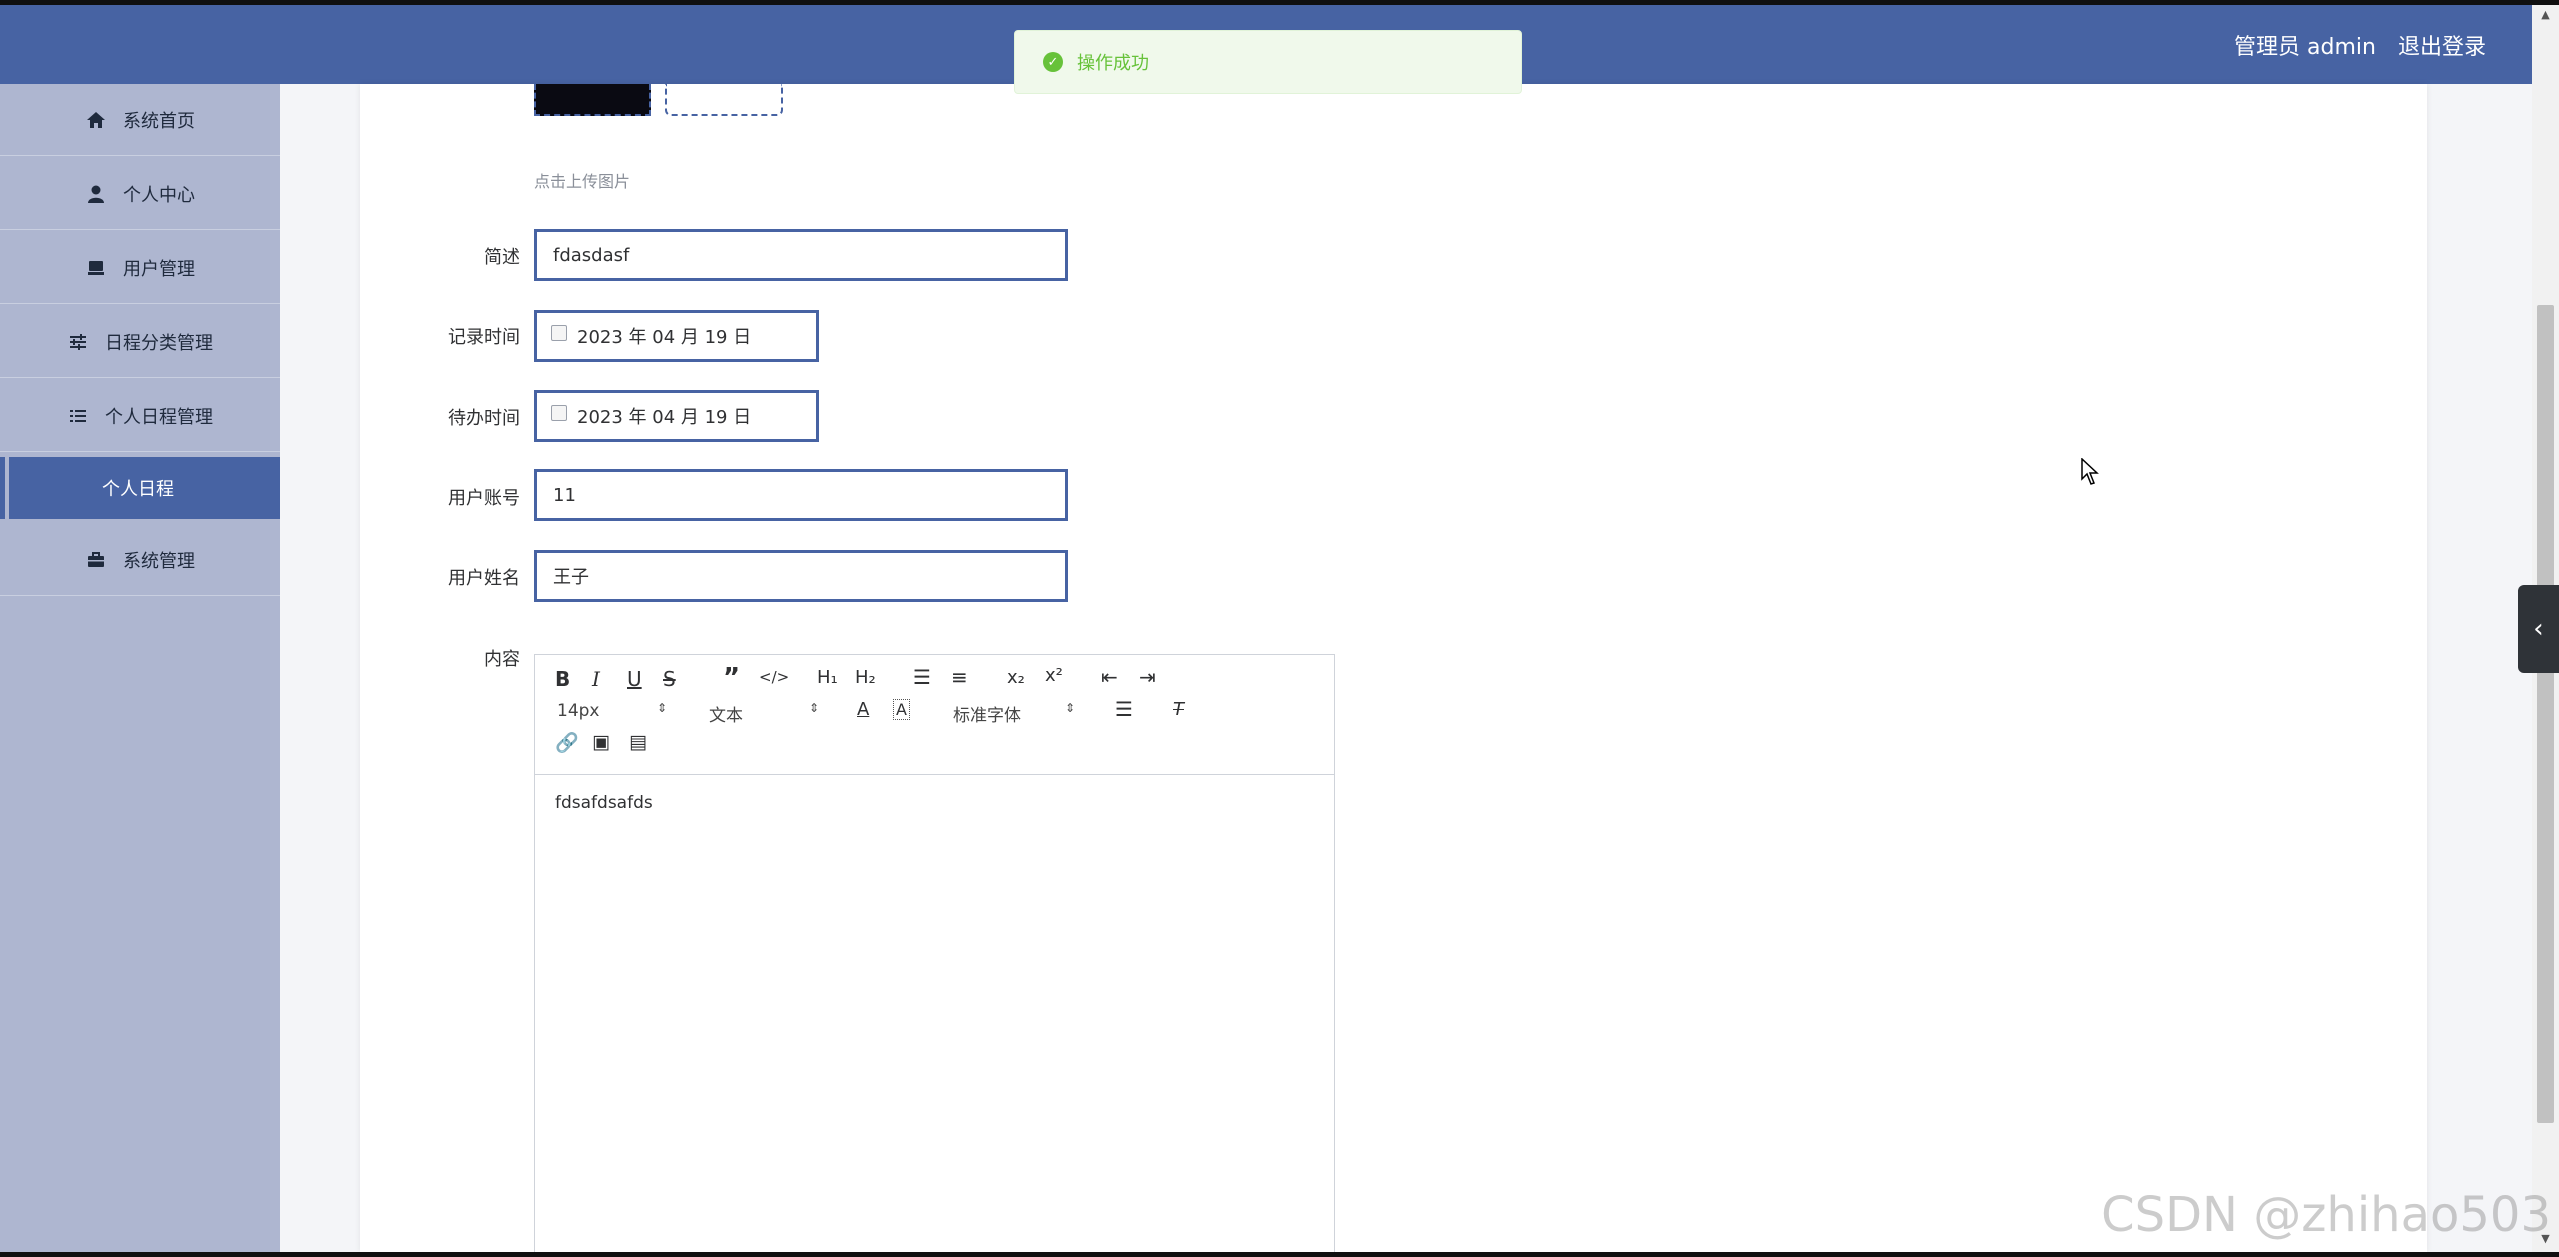  Describe the element at coordinates (567, 742) in the screenshot. I see `link-icon: 🔗` at that location.